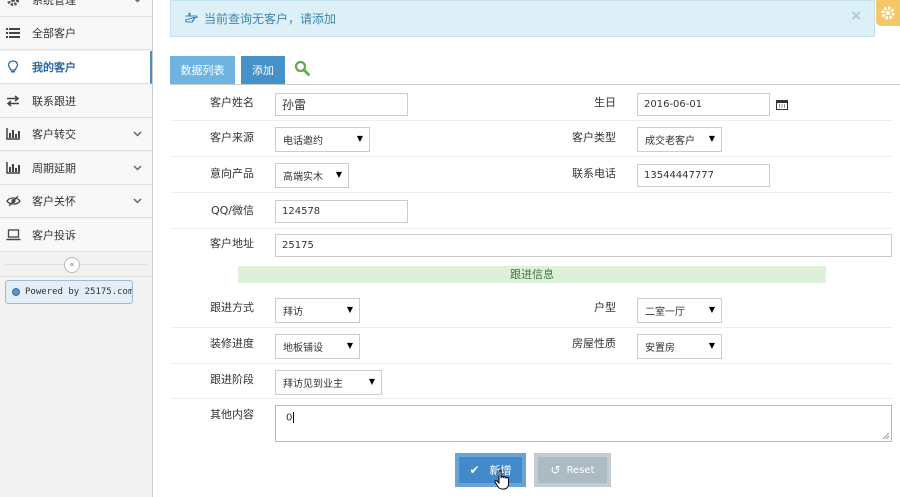 The height and width of the screenshot is (497, 900). I want to click on list-icon, so click(13, 33).